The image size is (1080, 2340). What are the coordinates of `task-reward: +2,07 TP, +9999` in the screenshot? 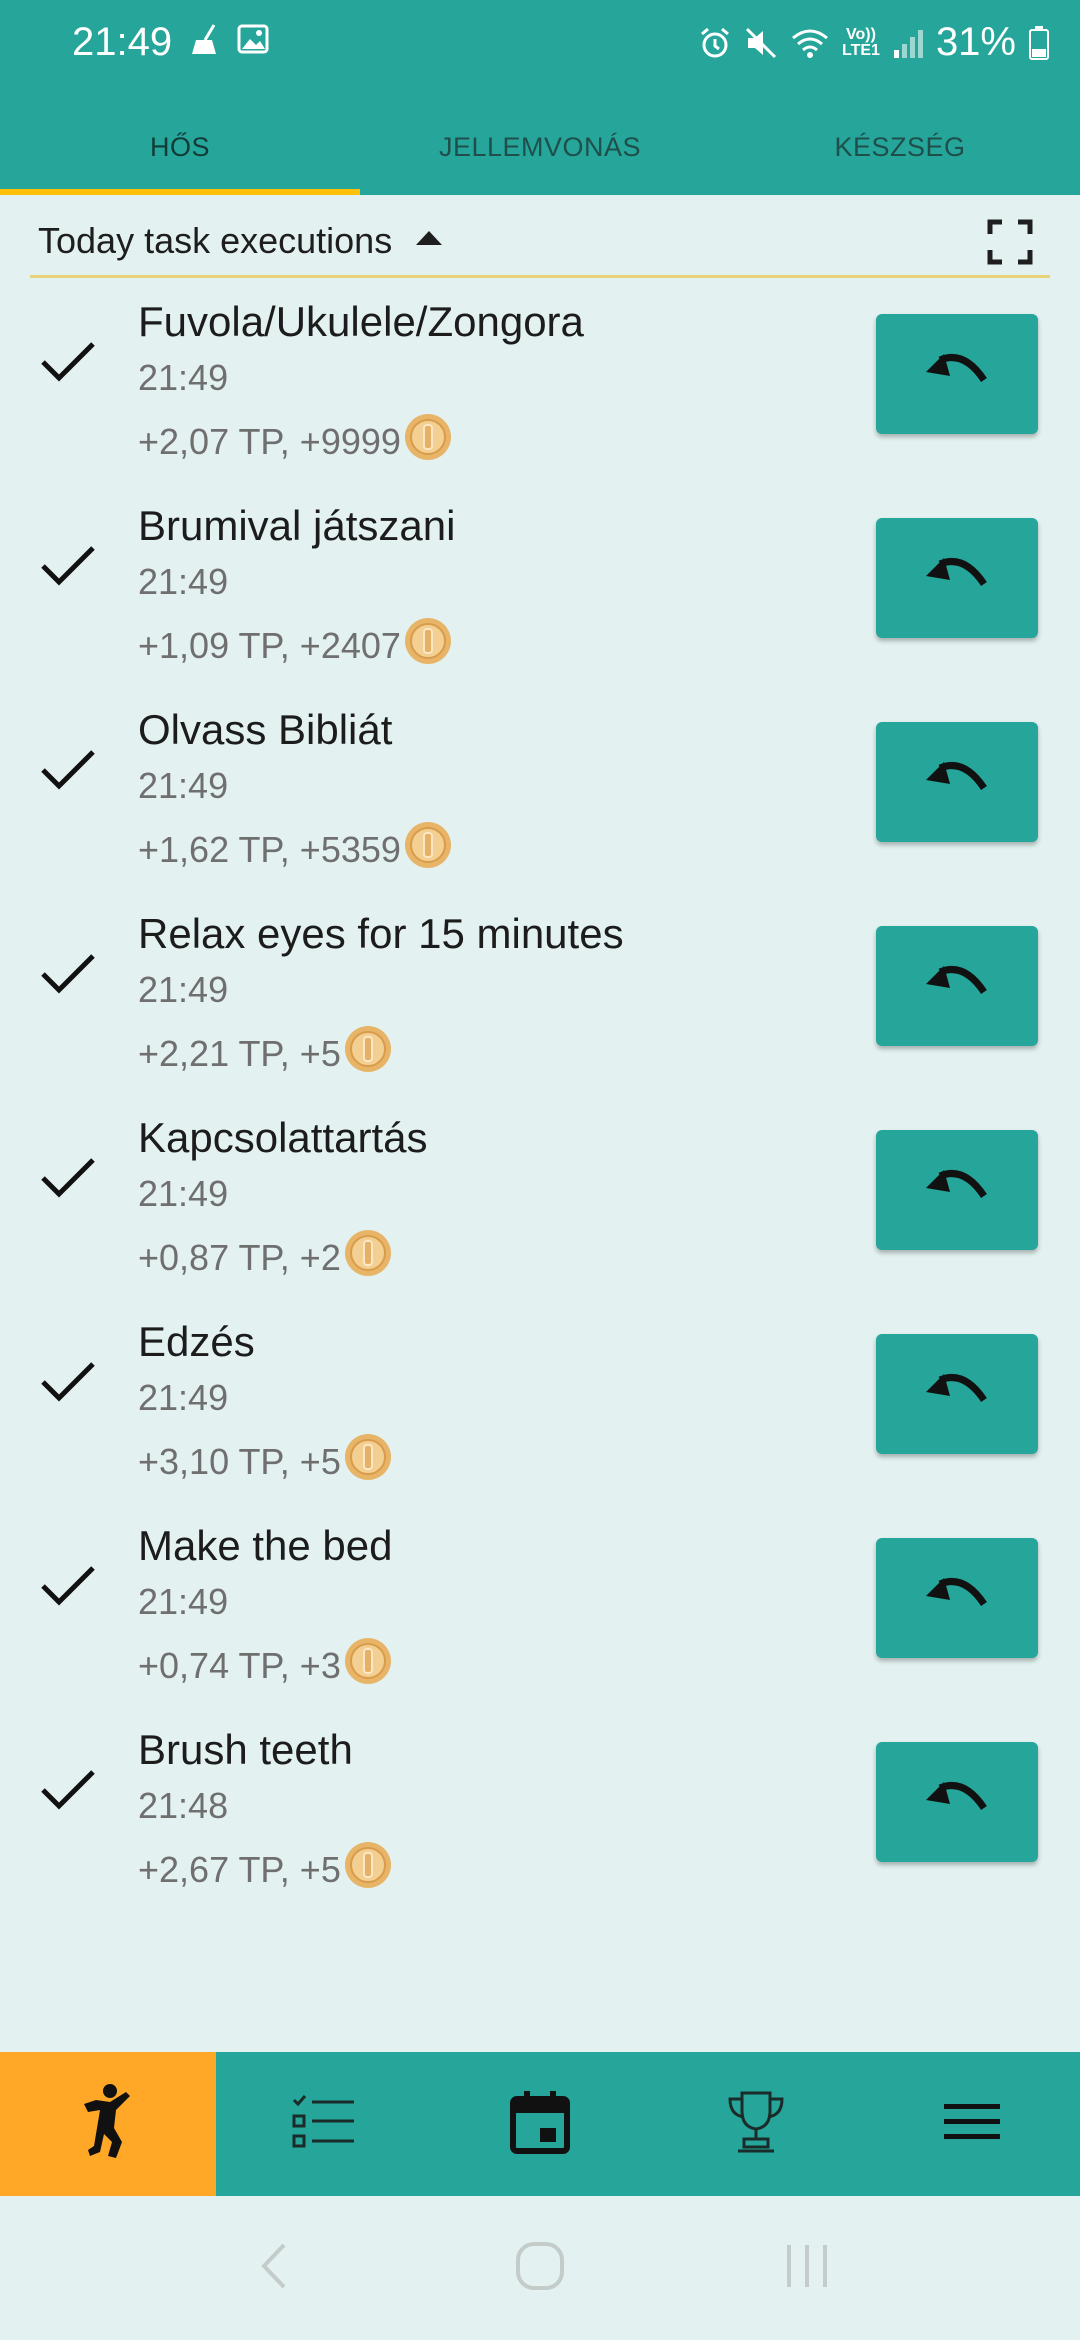 It's located at (295, 441).